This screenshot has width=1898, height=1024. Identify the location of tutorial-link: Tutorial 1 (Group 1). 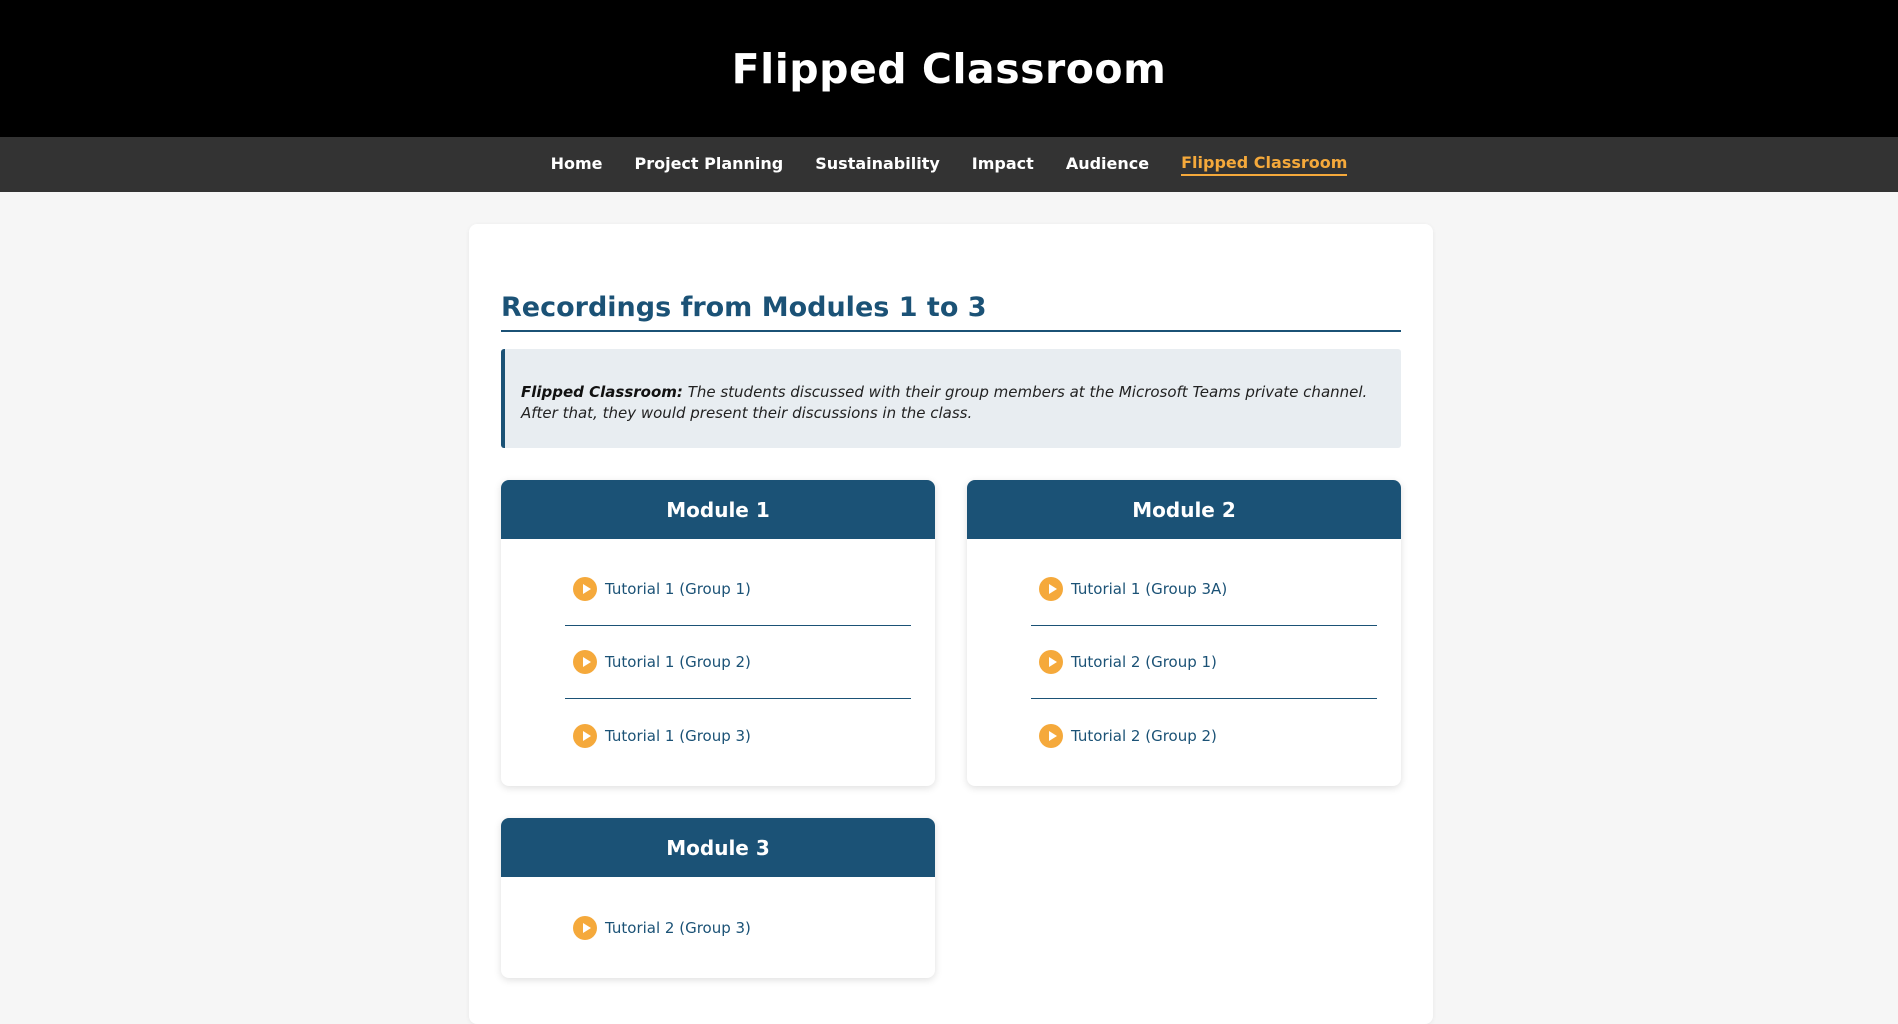
(662, 589).